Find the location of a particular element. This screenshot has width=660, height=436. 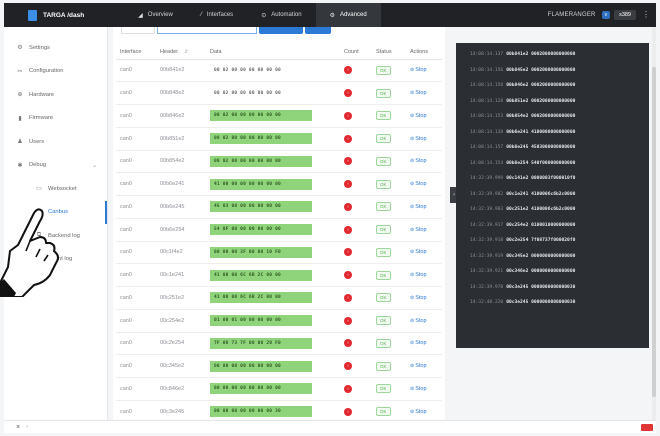

log-timestamp: 14:32:39.999 is located at coordinates (487, 179).